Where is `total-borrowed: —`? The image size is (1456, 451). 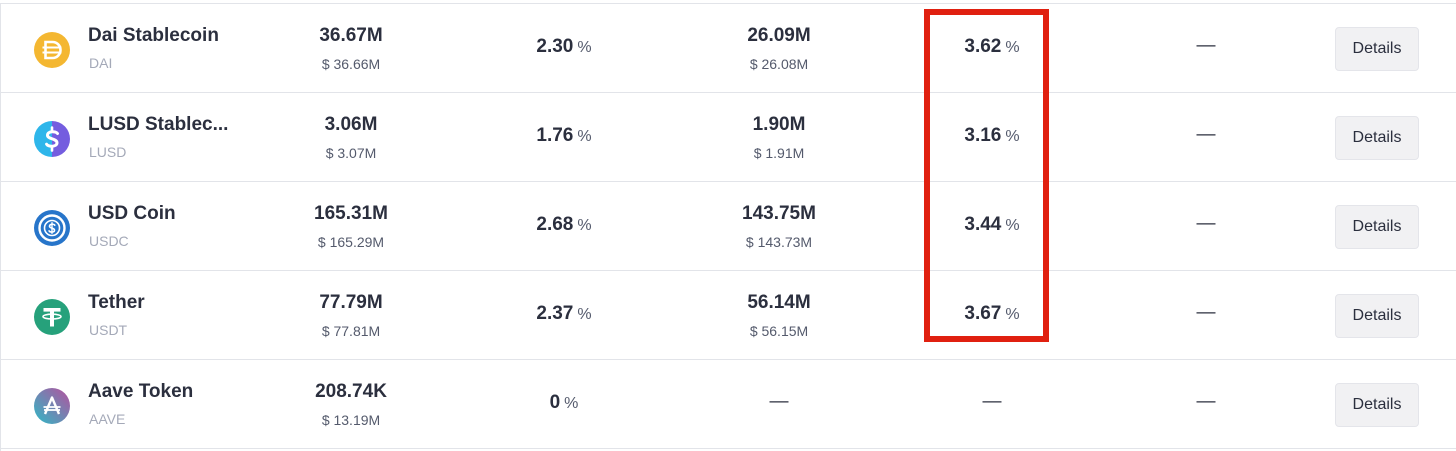
total-borrowed: — is located at coordinates (779, 401).